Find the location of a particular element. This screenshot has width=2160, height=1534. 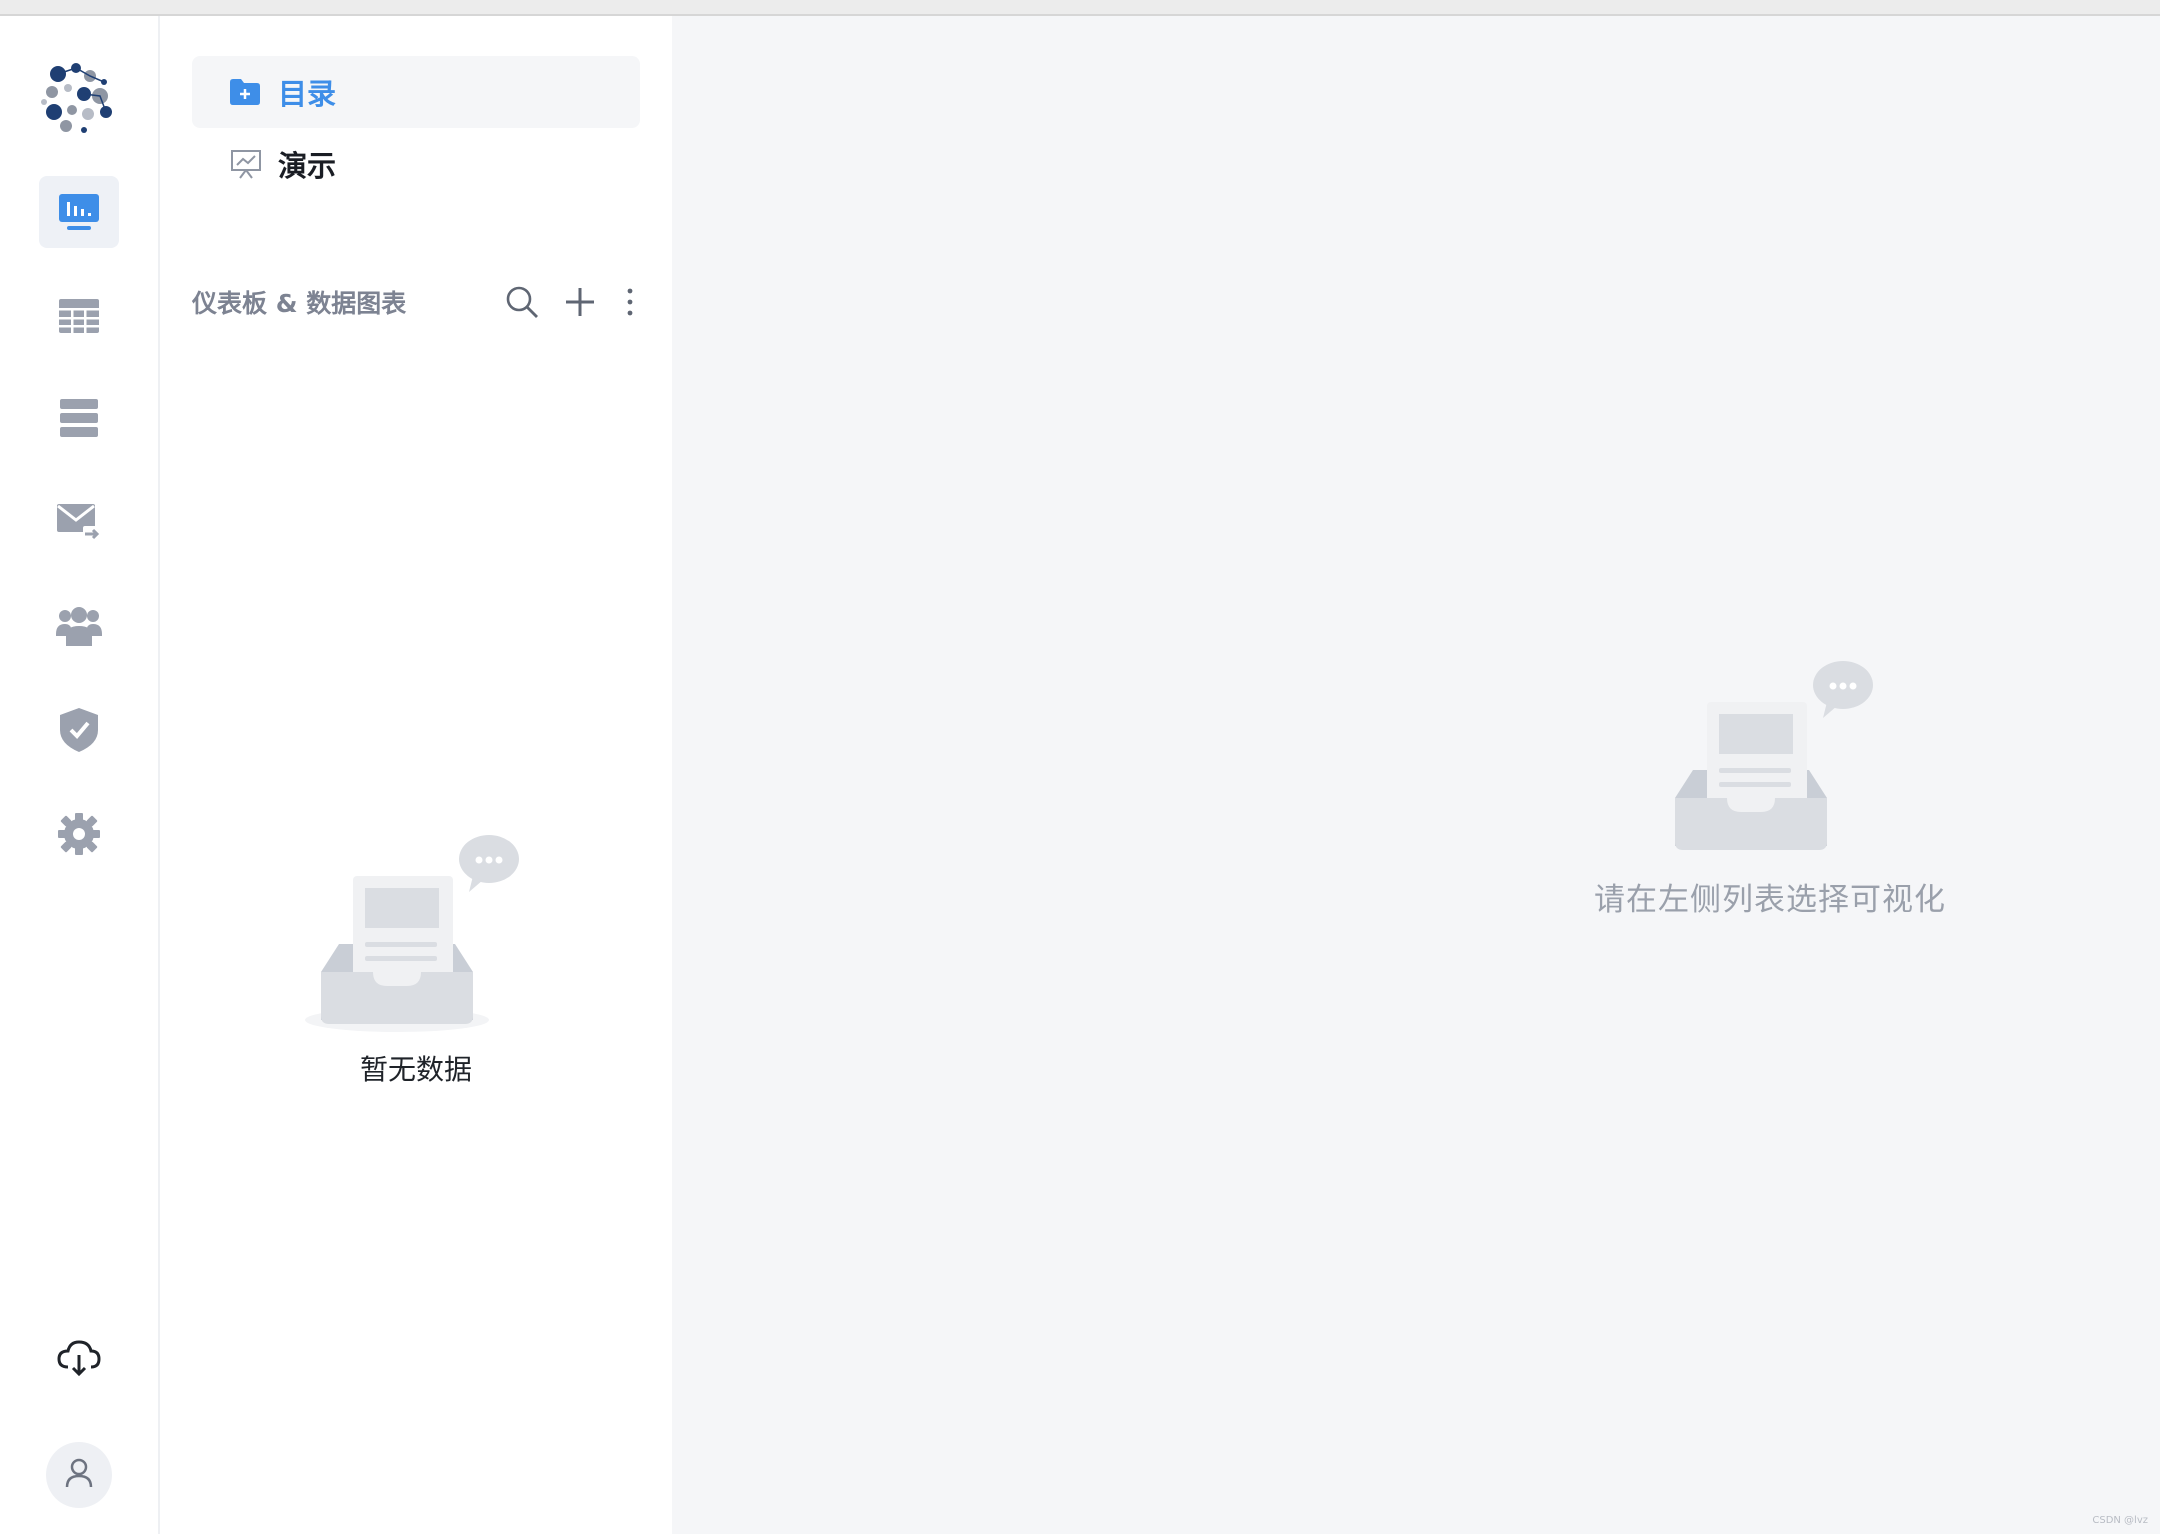

main-empty-state: 请在左侧列表选择可视化 is located at coordinates (1770, 790).